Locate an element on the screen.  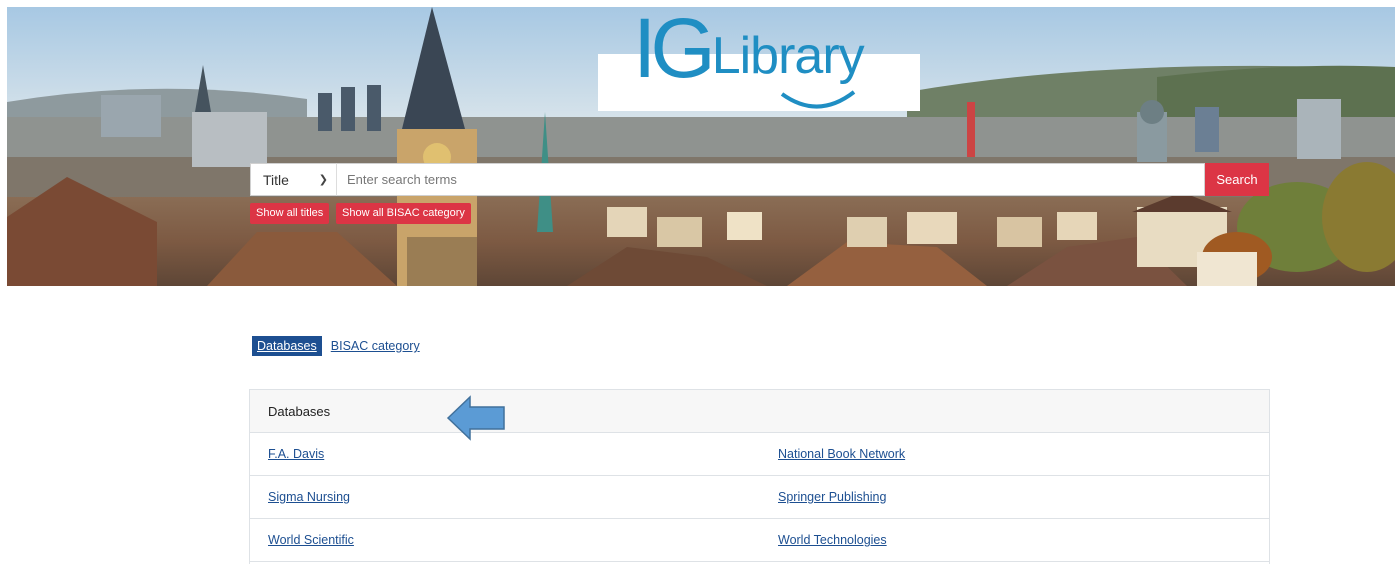
search-field-select: Title ❯ is located at coordinates (293, 179).